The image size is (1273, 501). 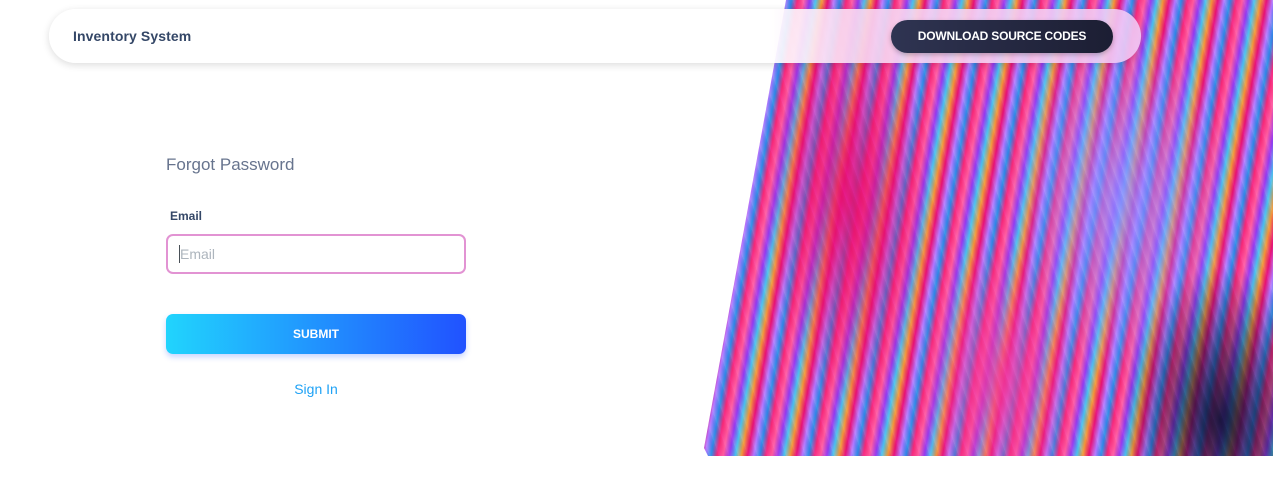 What do you see at coordinates (316, 334) in the screenshot?
I see `submit-button: SUBMIT` at bounding box center [316, 334].